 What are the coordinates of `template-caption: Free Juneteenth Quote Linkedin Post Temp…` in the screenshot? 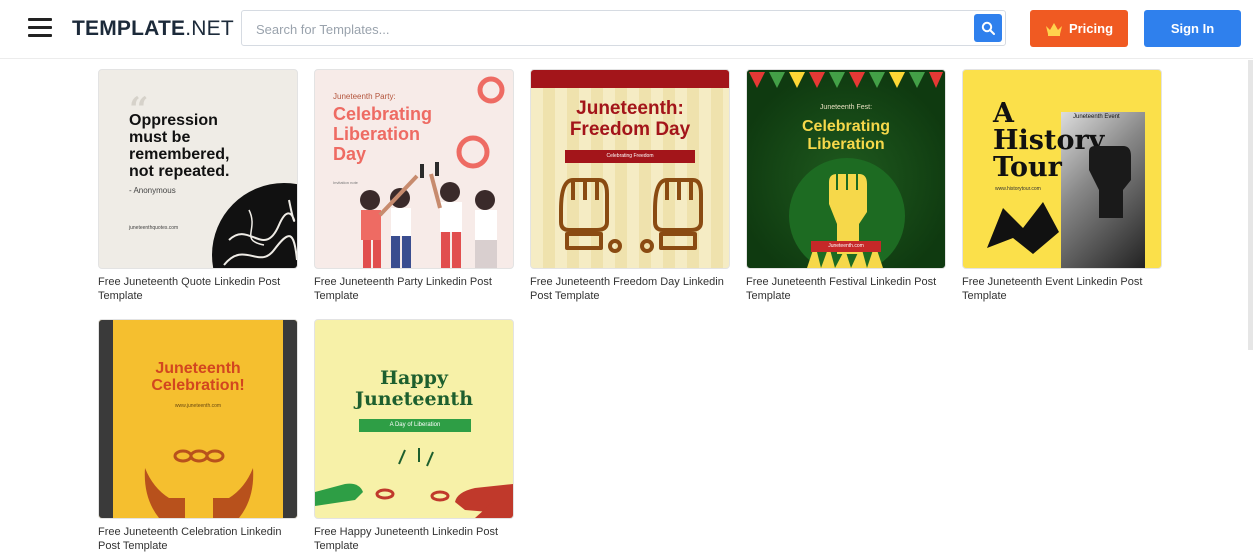 It's located at (198, 289).